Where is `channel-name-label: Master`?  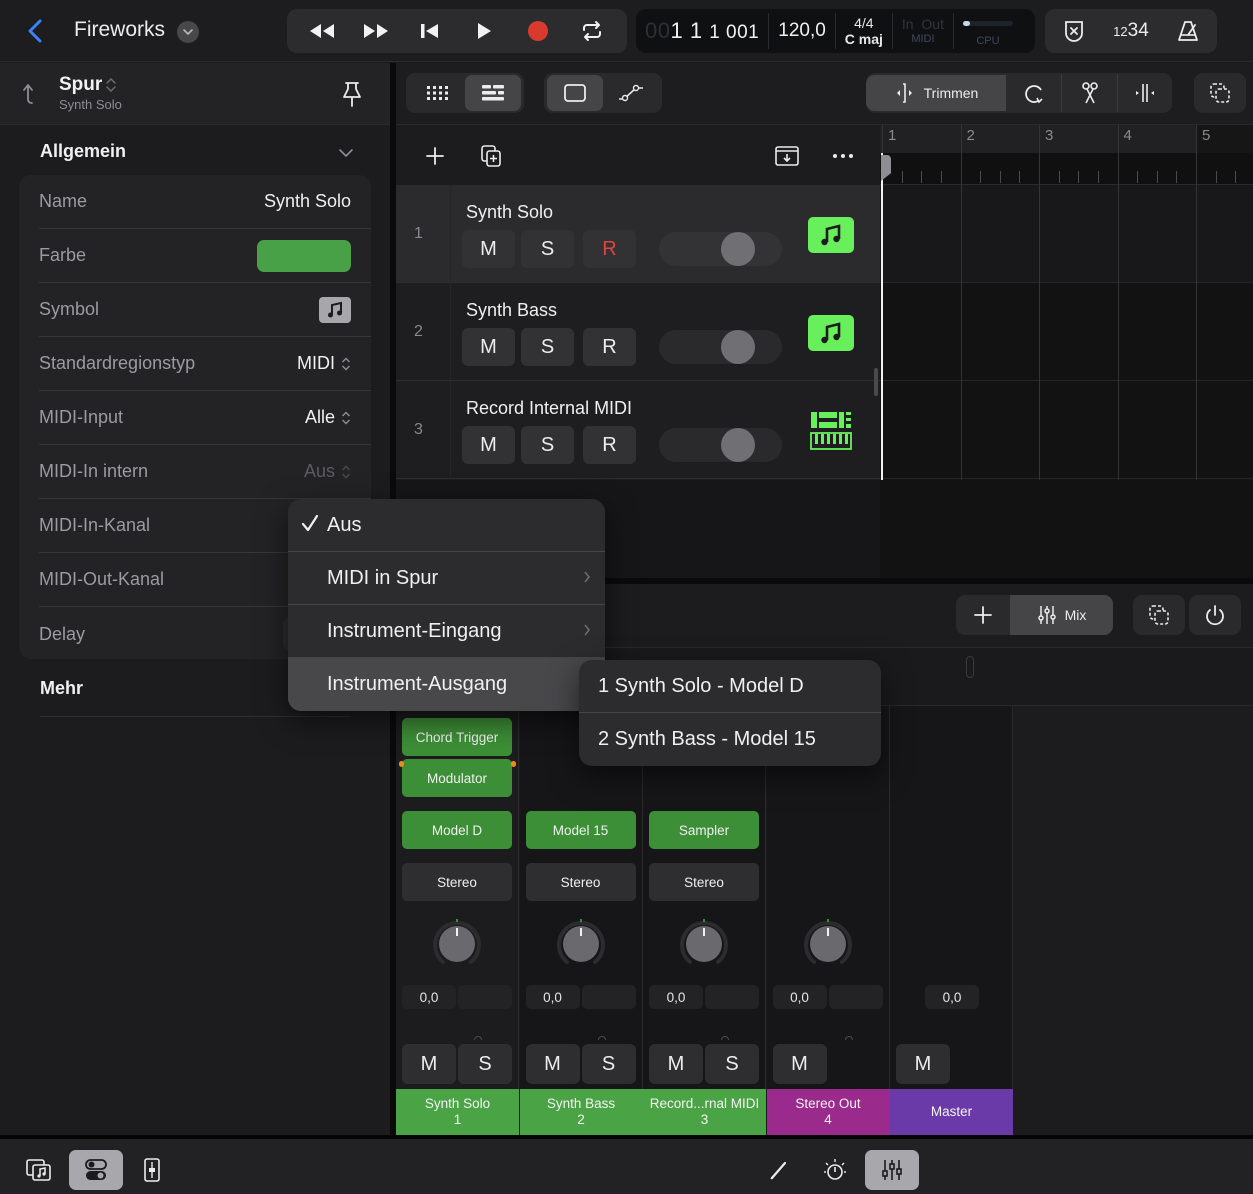
channel-name-label: Master is located at coordinates (951, 1112).